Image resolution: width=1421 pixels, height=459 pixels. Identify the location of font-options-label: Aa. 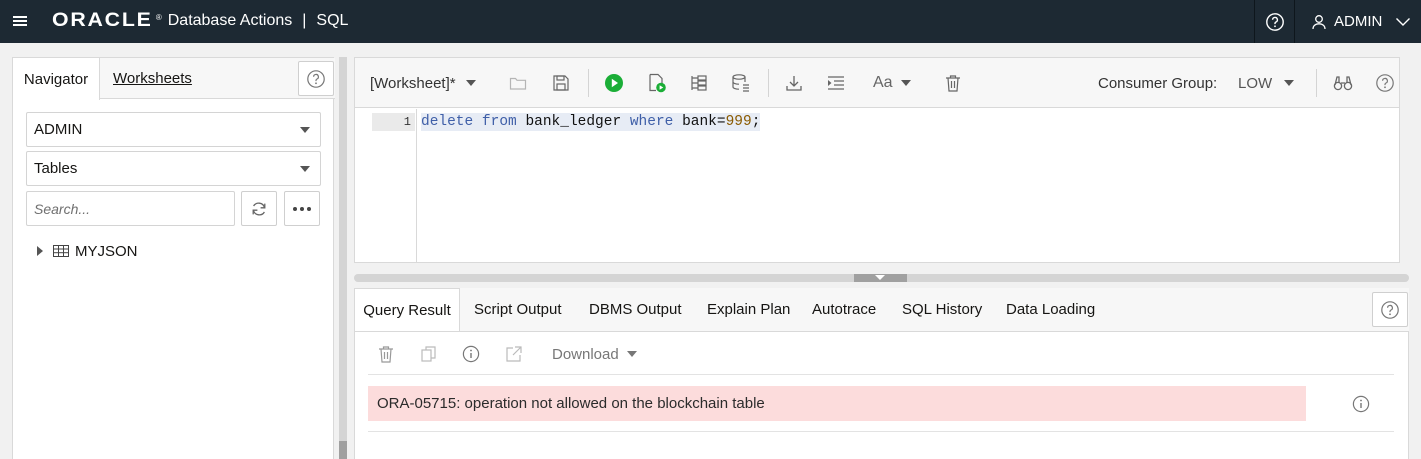
(883, 82).